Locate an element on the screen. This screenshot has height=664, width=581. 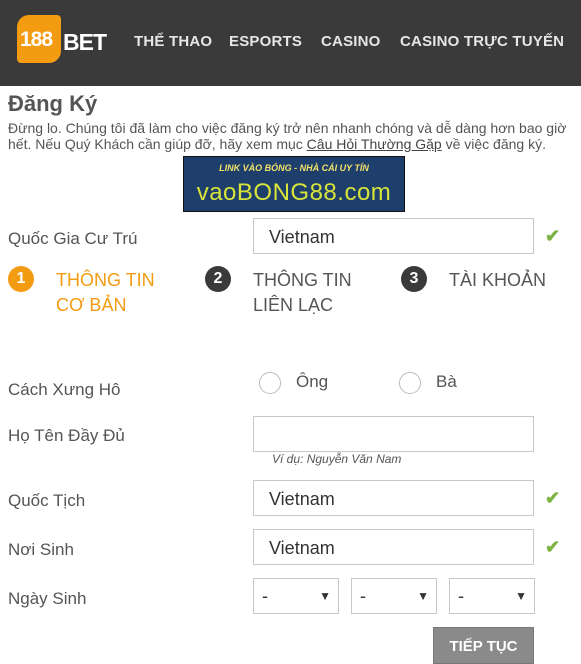
next-button: TIẾP TỤC is located at coordinates (483, 645).